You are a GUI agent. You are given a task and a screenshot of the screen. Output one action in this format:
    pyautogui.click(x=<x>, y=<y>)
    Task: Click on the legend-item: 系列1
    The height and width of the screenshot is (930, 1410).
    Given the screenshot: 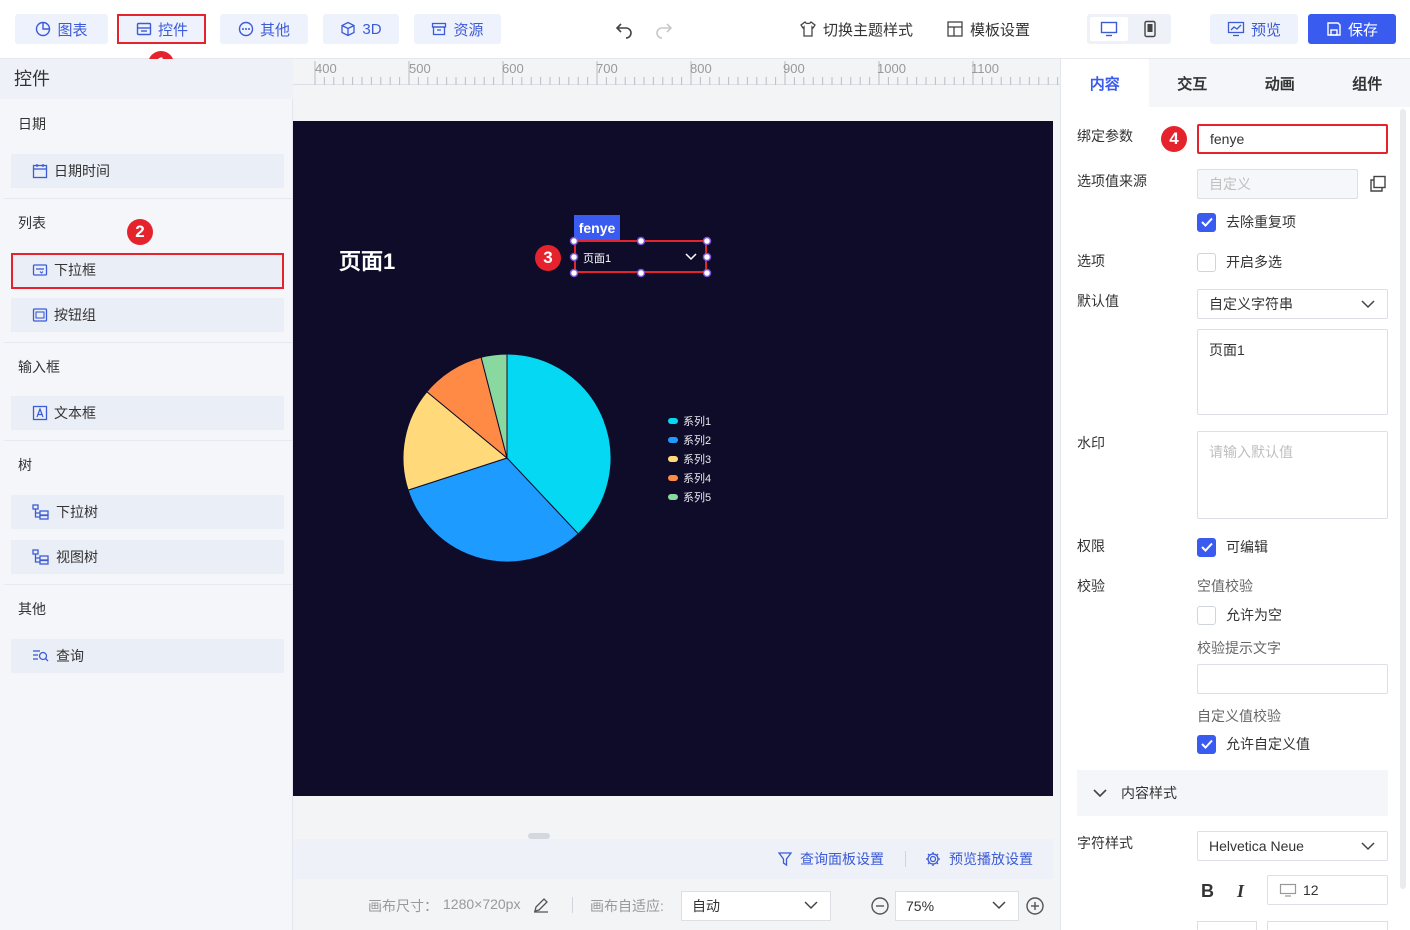 What is the action you would take?
    pyautogui.click(x=708, y=420)
    